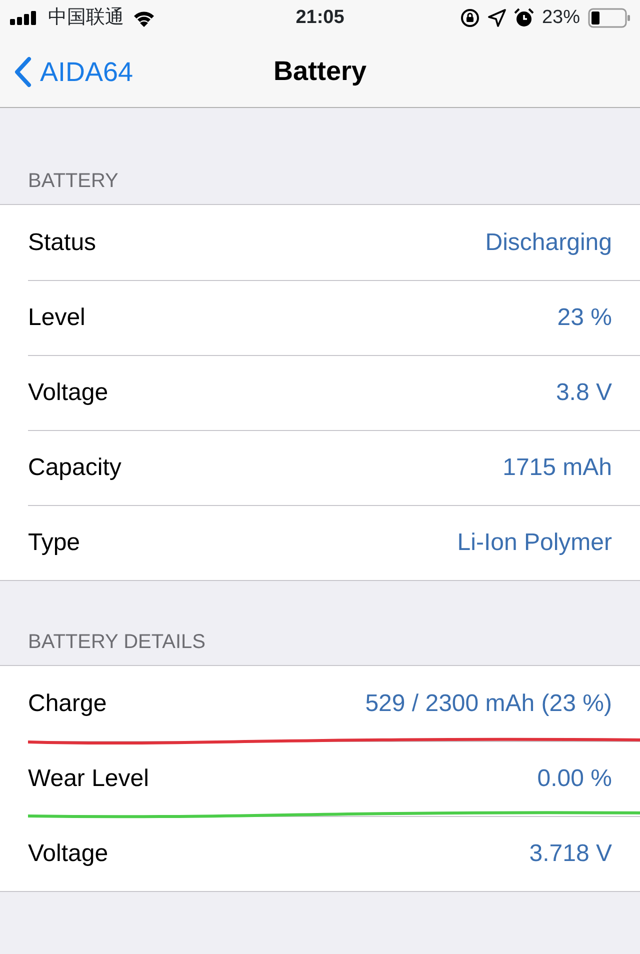  I want to click on row-value: 1715 mAh, so click(557, 467).